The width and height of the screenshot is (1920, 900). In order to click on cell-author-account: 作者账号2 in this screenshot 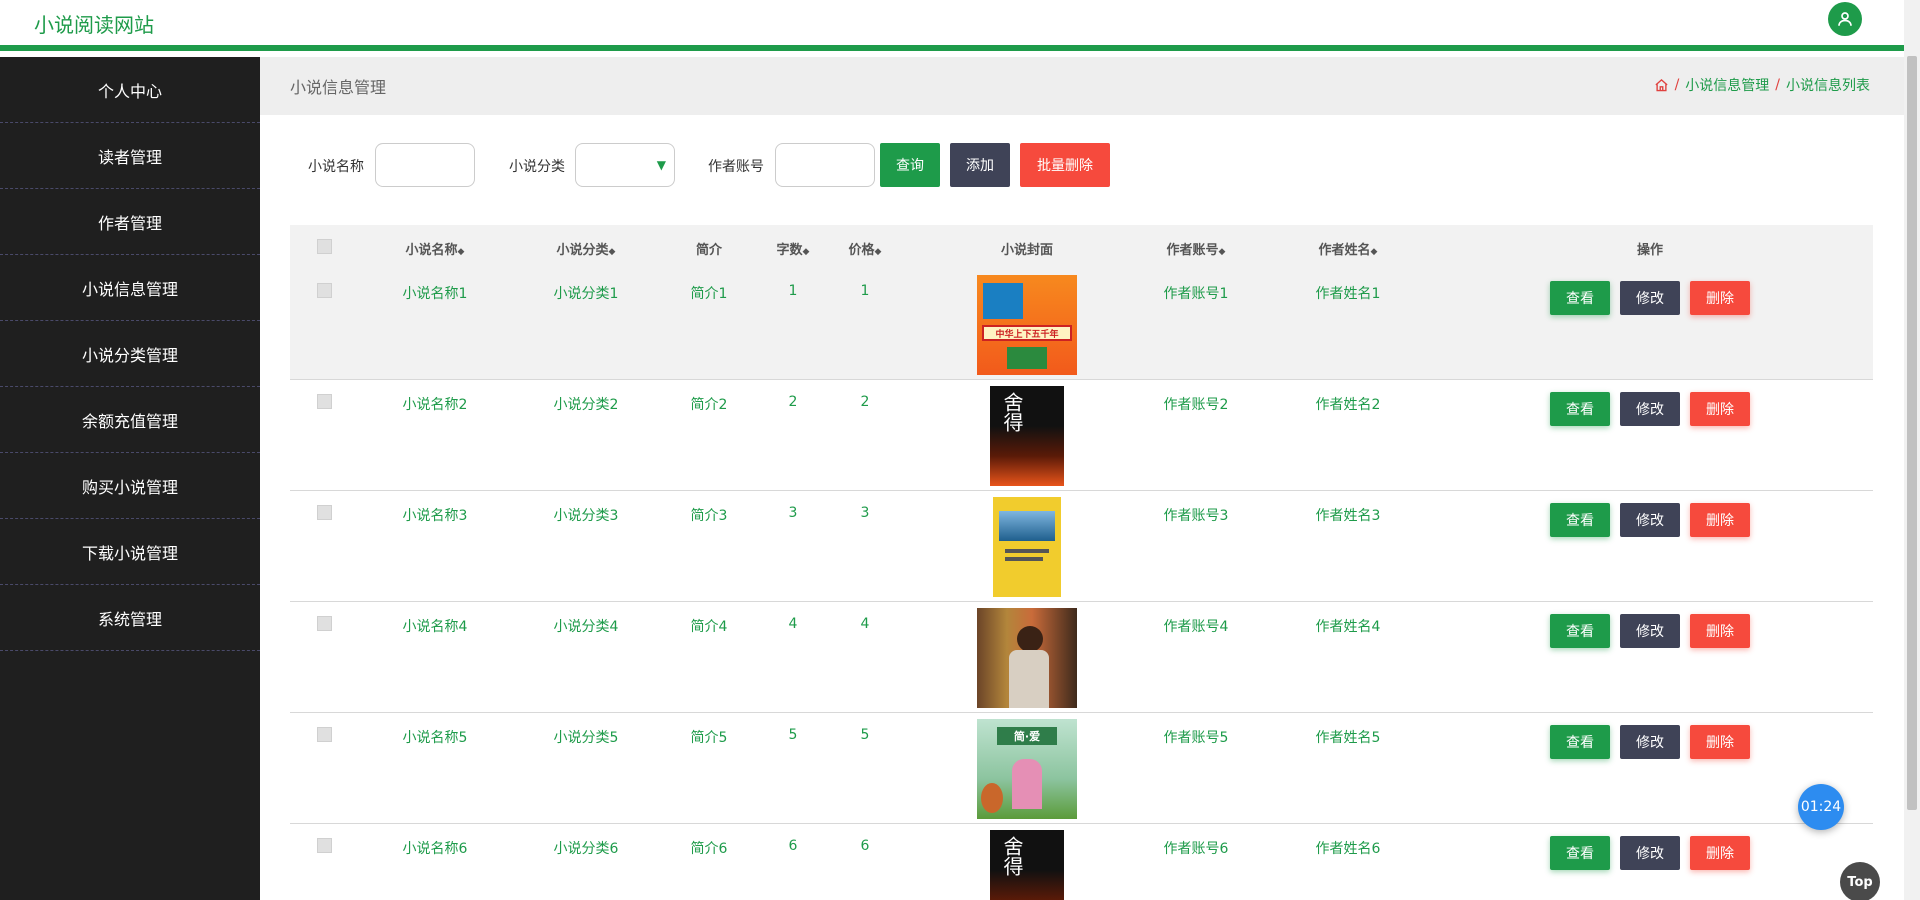, I will do `click(1196, 405)`.